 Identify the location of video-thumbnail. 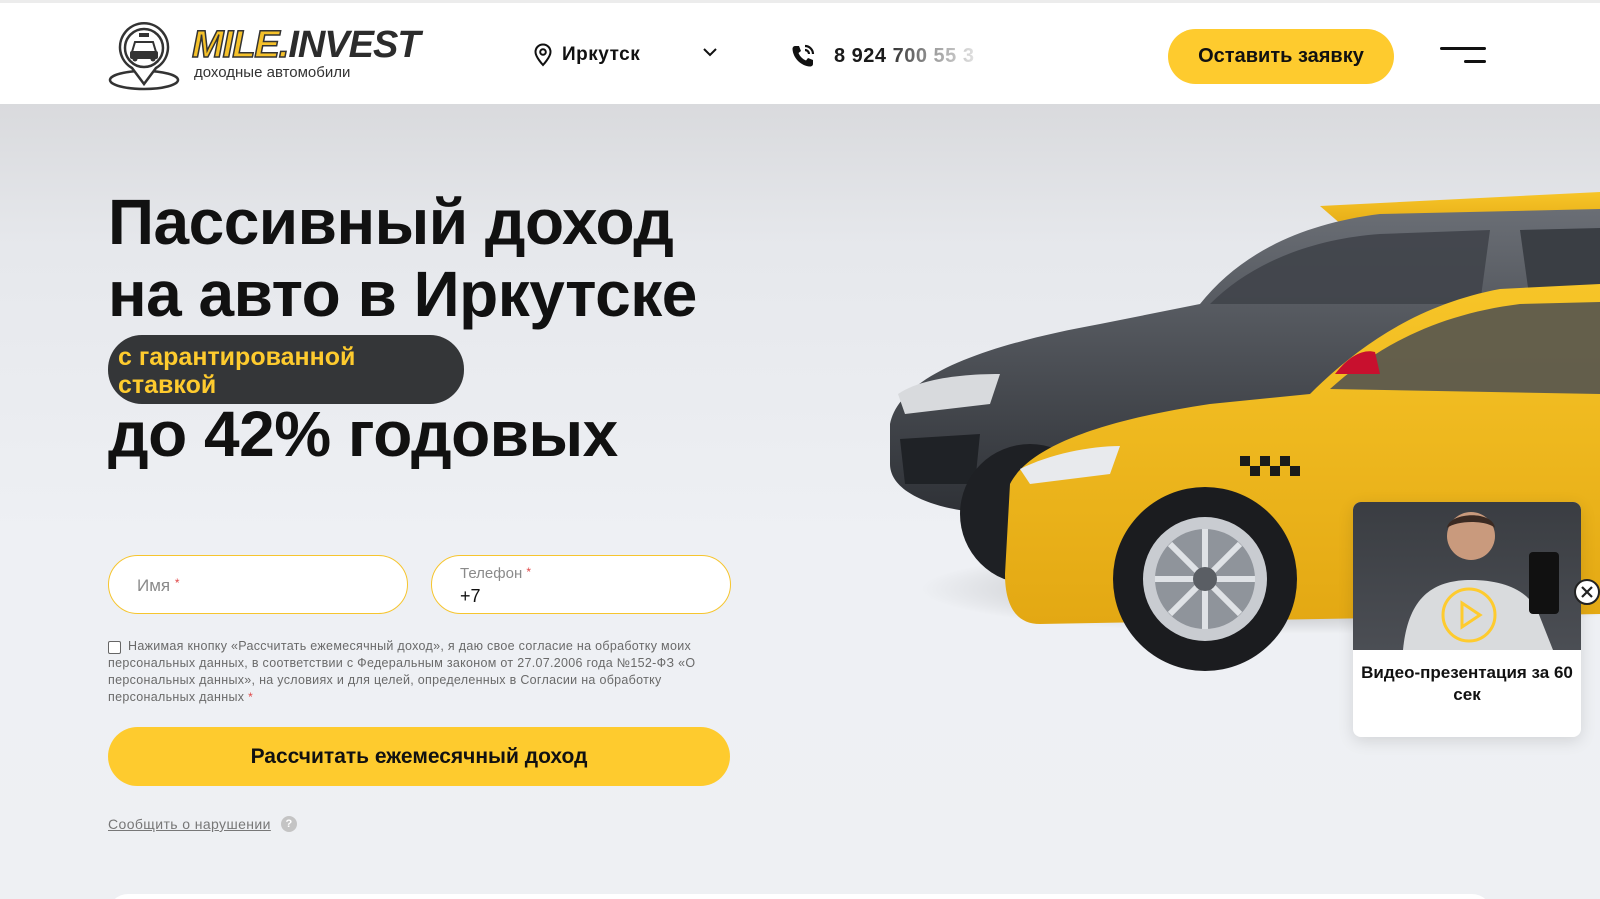
(1467, 576).